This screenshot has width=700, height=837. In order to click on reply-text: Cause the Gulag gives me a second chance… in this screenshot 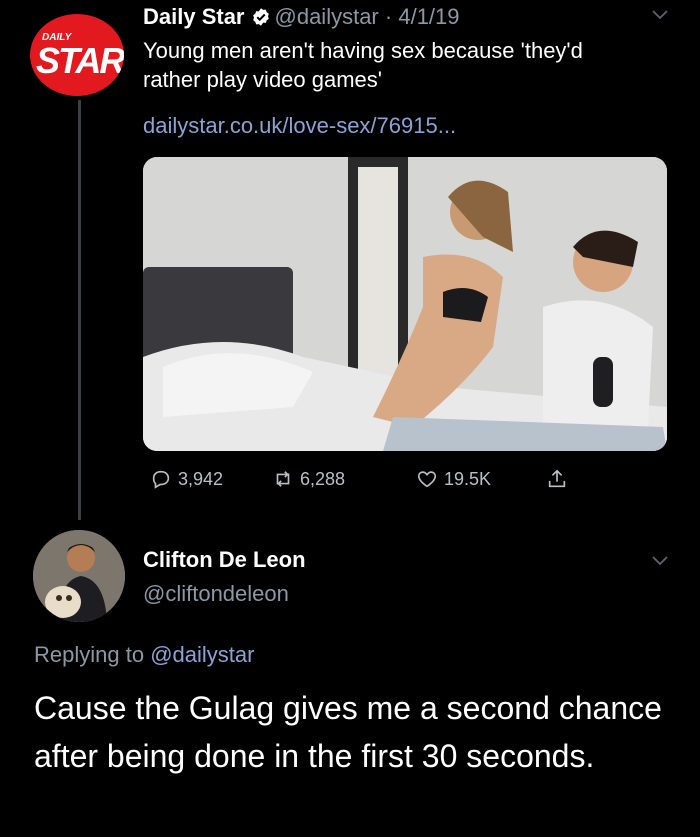, I will do `click(348, 732)`.